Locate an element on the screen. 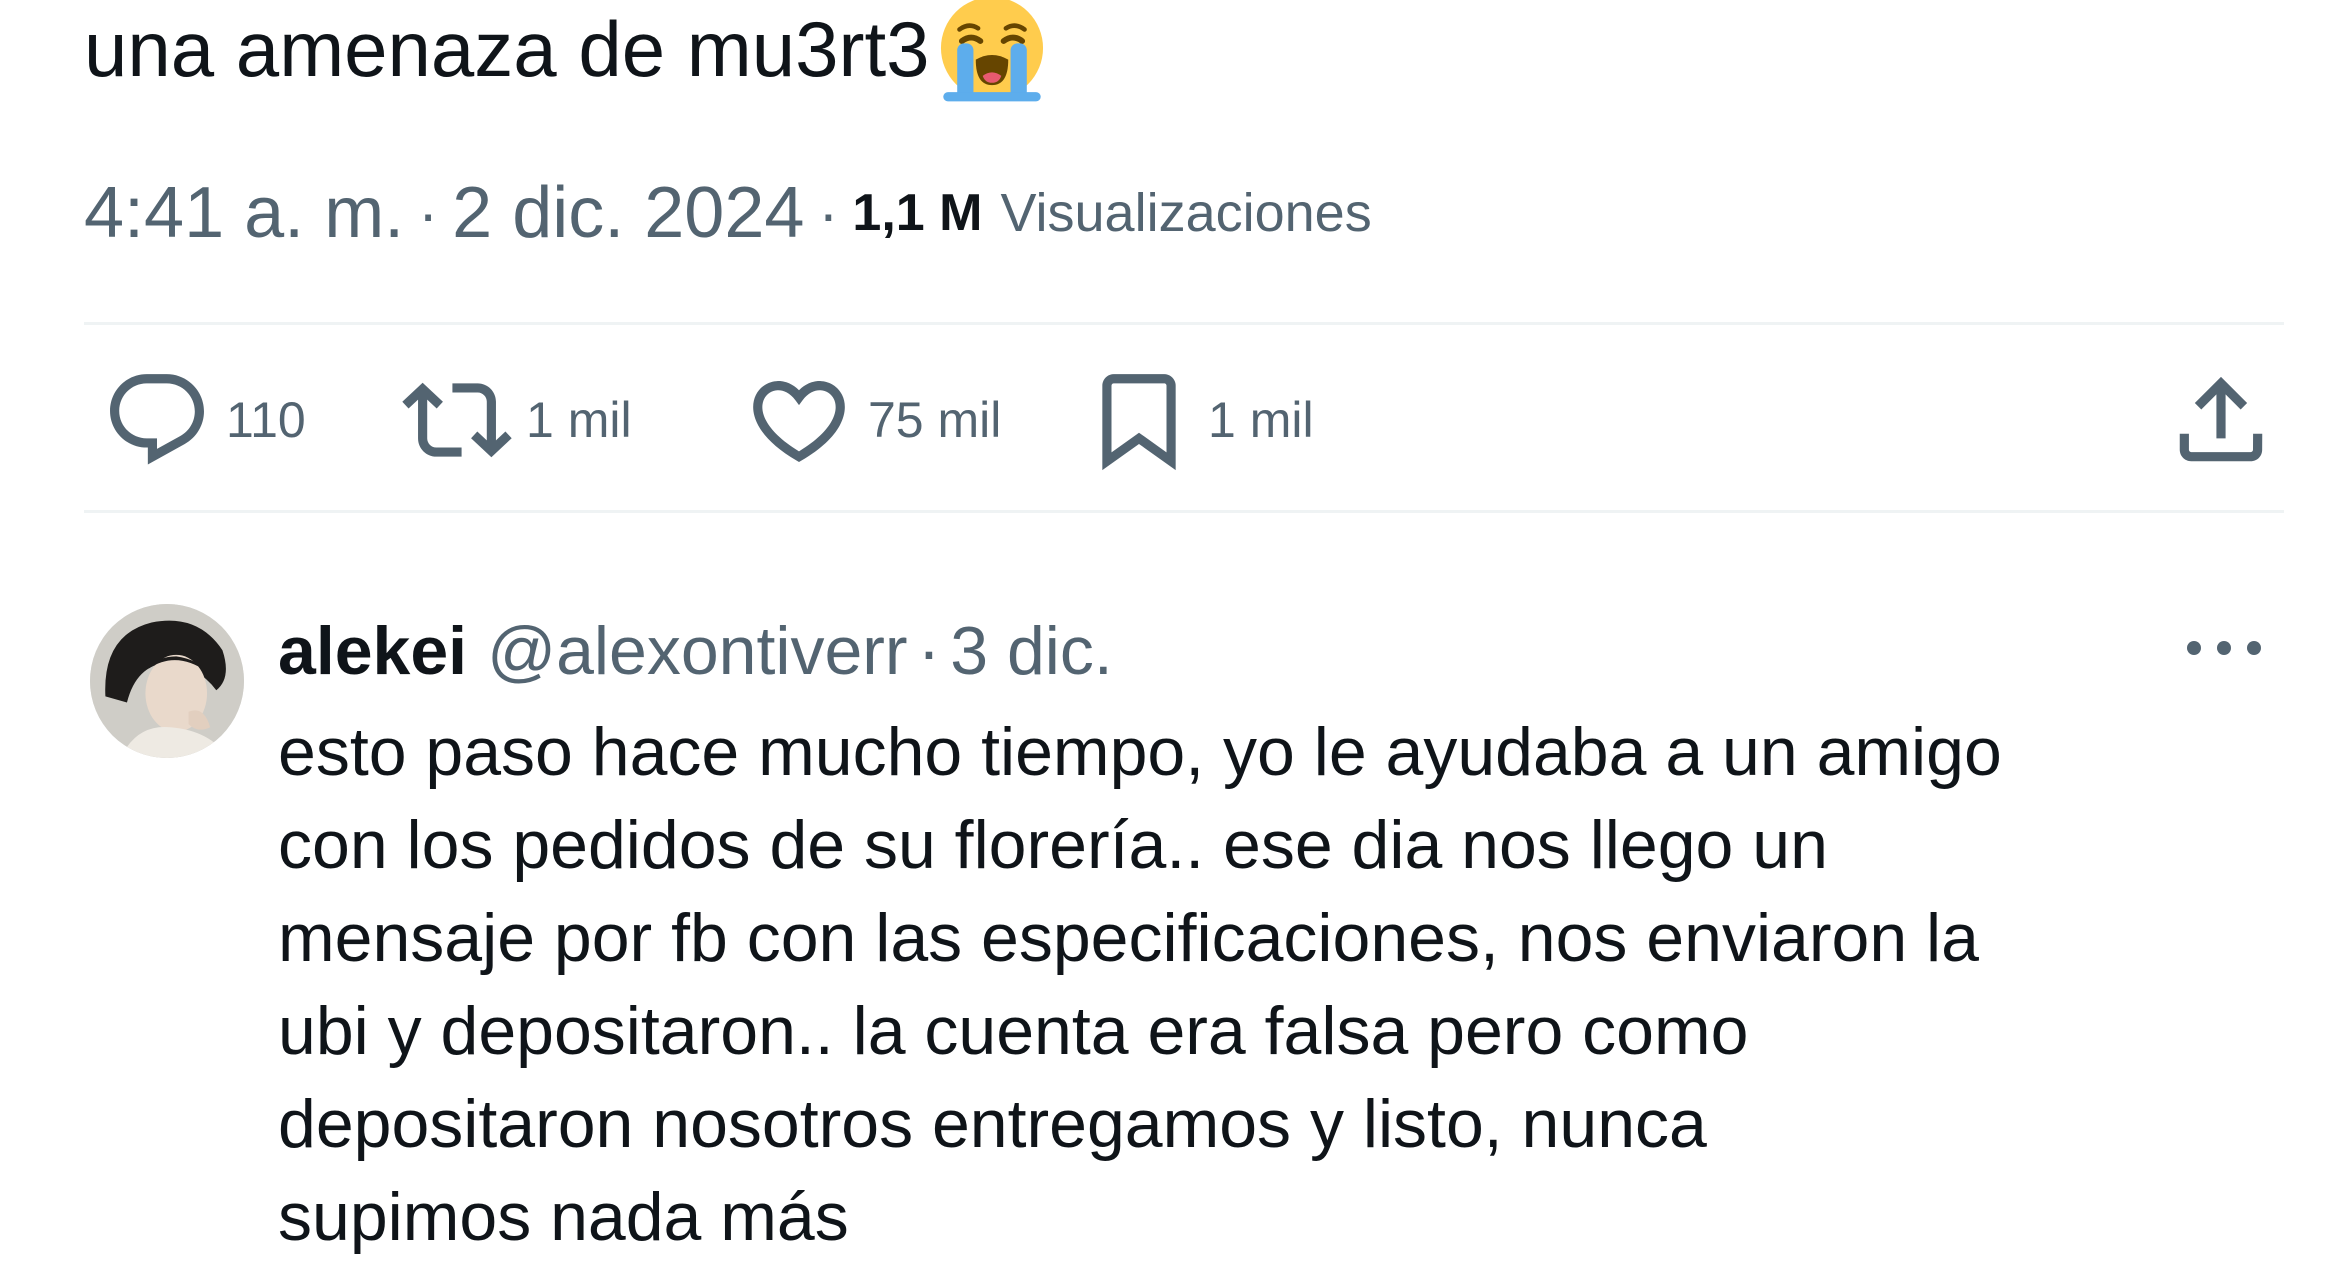 This screenshot has width=2350, height=1264. loudly-crying-face-emoji-icon is located at coordinates (991, 51).